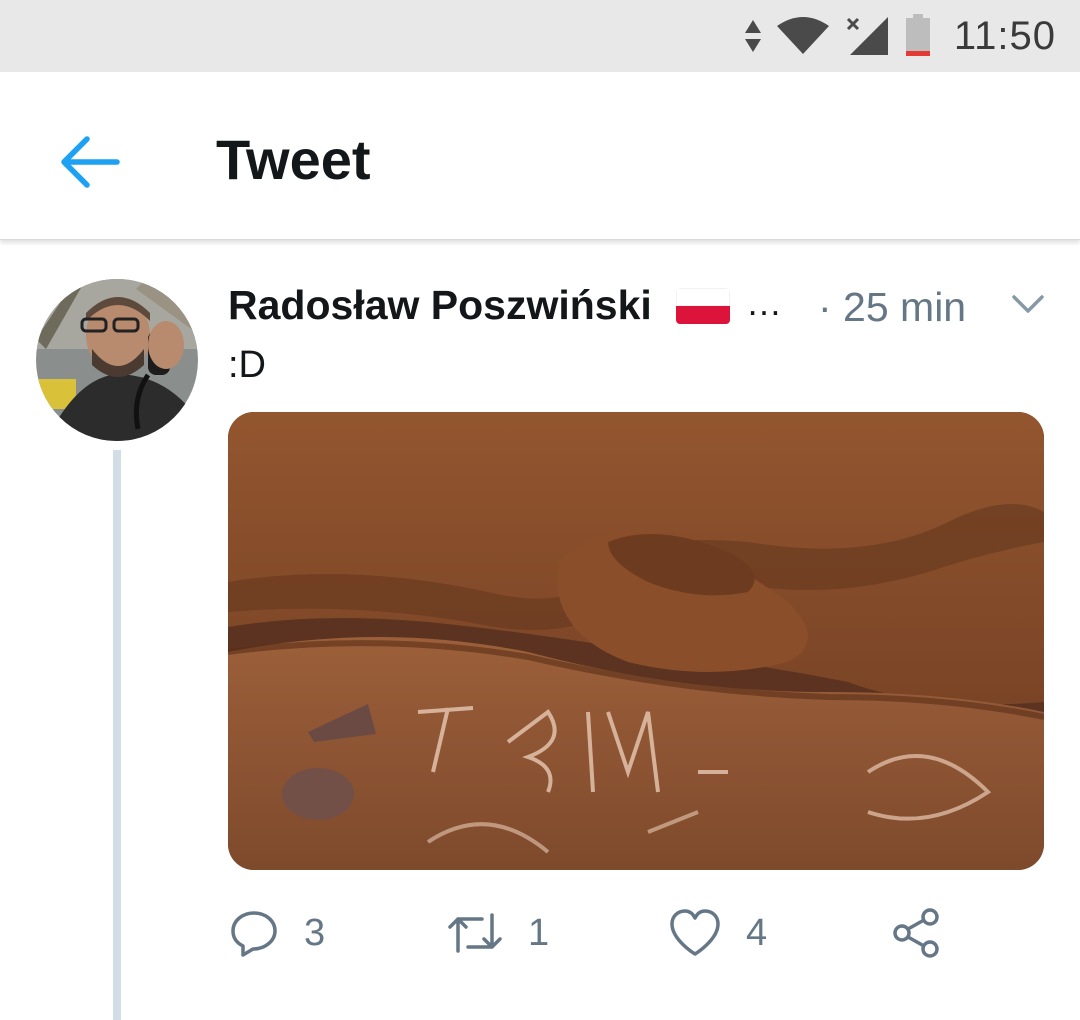 The width and height of the screenshot is (1080, 1020). I want to click on arrow-left-icon, so click(90, 162).